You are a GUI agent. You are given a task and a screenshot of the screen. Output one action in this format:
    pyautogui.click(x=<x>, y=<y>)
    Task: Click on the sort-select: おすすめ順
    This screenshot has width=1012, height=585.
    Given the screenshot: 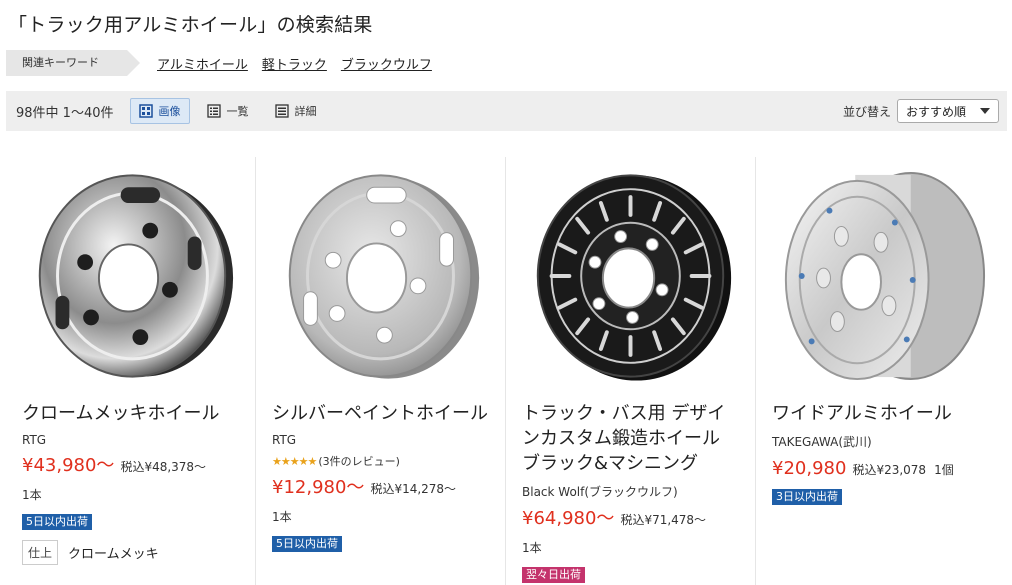 What is the action you would take?
    pyautogui.click(x=948, y=111)
    